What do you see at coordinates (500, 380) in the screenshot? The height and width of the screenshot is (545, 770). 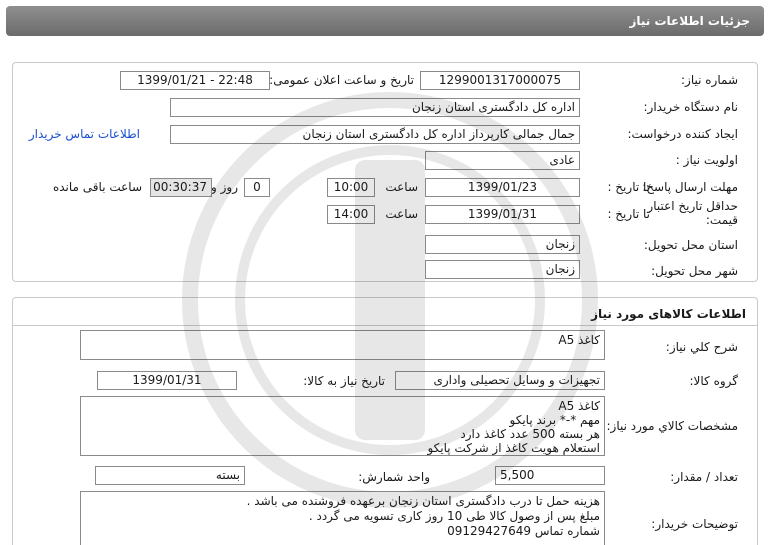 I see `group-field: تجهیزات و وسایل تحصیلی واداری` at bounding box center [500, 380].